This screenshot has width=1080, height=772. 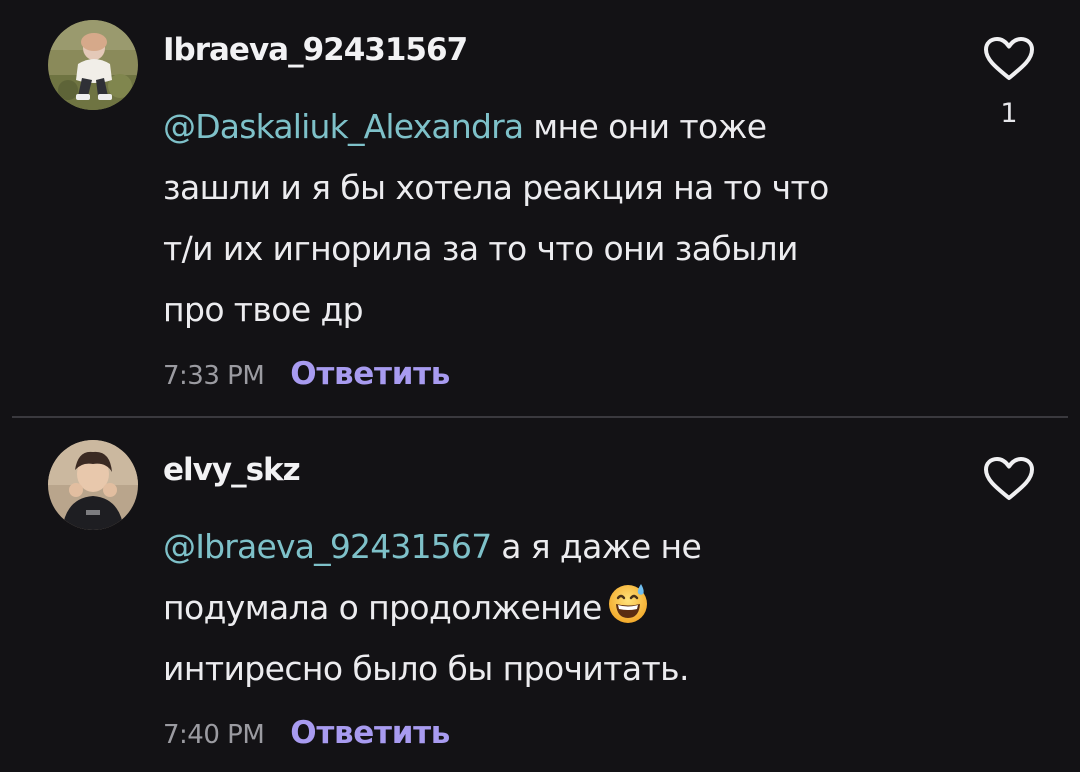 What do you see at coordinates (540, 417) in the screenshot?
I see `comment-divider` at bounding box center [540, 417].